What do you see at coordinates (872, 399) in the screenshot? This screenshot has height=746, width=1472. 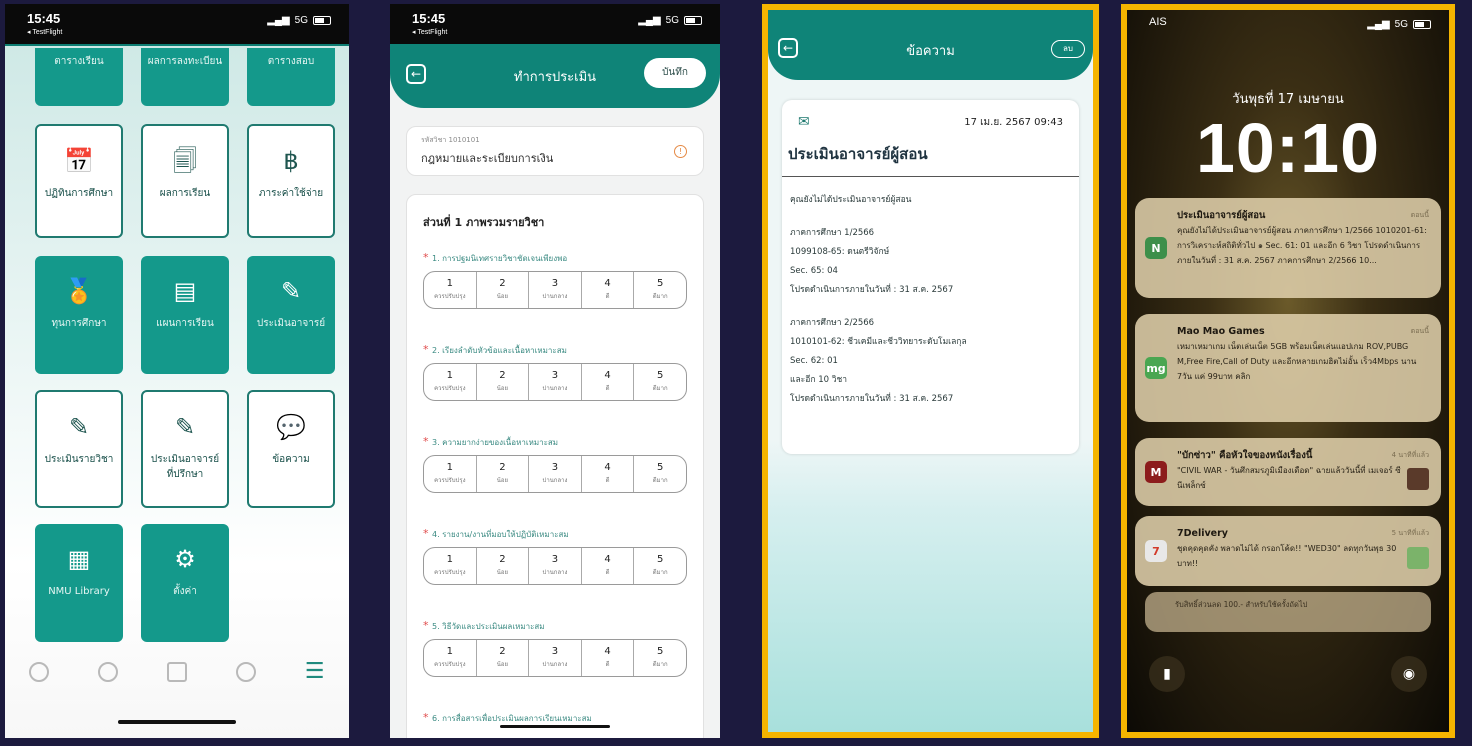 I see `message-line: โปรดดำเนินการภายในวันที่ : 31 ส.ค. 2567` at bounding box center [872, 399].